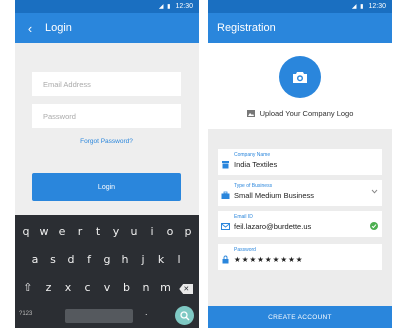  What do you see at coordinates (67, 84) in the screenshot?
I see `email-placeholder: Email Address` at bounding box center [67, 84].